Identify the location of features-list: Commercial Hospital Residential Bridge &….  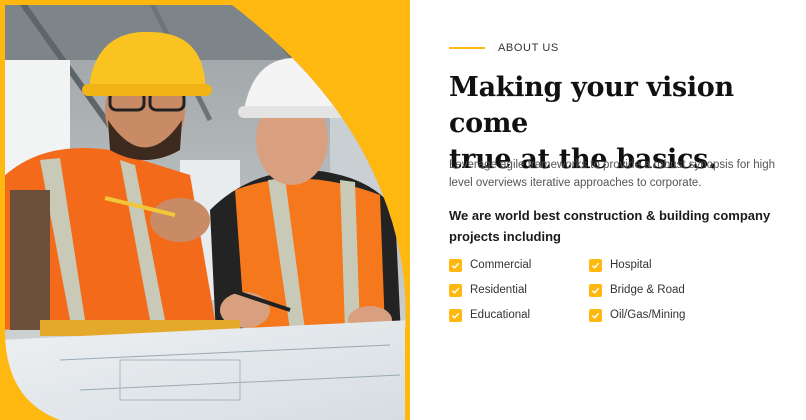
(599, 290).